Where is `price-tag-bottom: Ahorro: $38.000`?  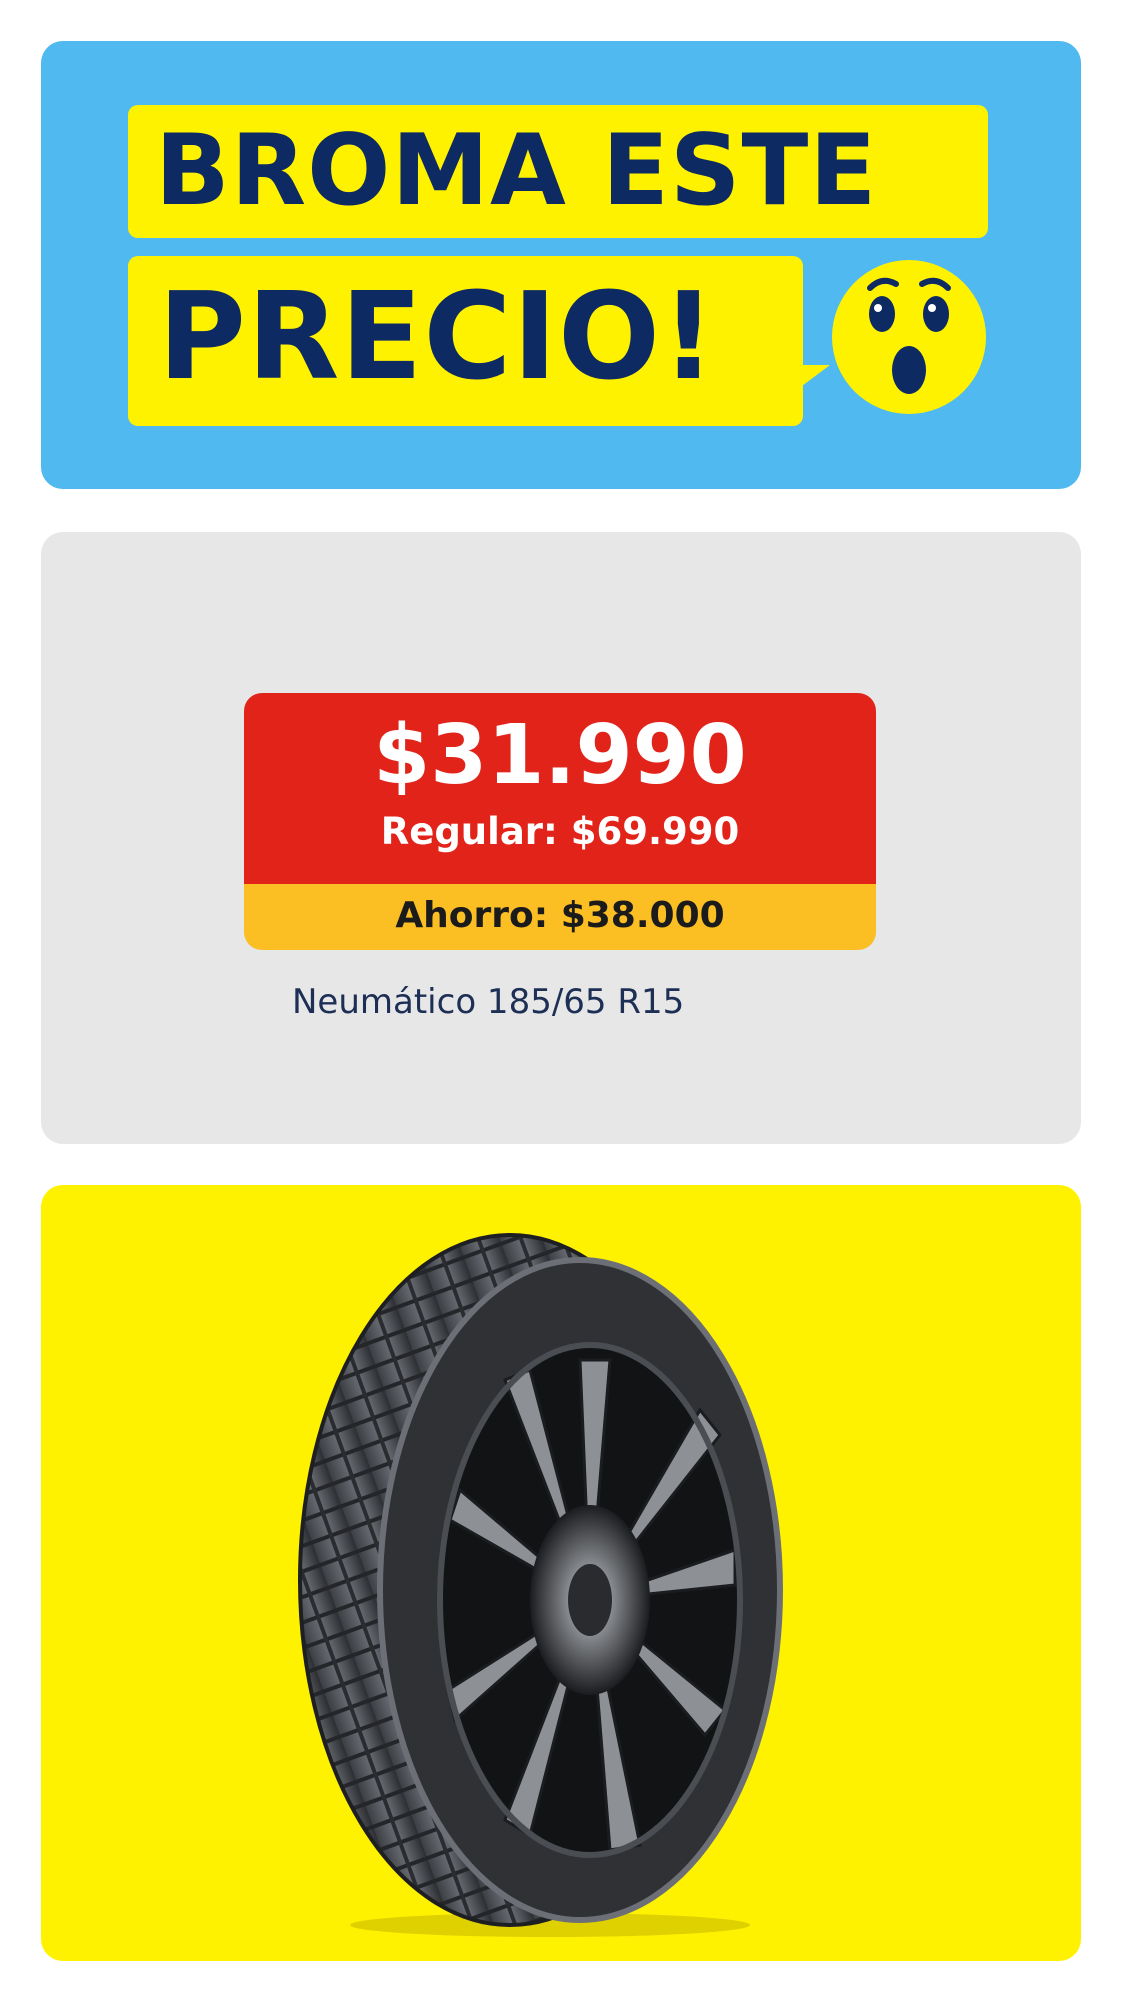 price-tag-bottom: Ahorro: $38.000 is located at coordinates (560, 917).